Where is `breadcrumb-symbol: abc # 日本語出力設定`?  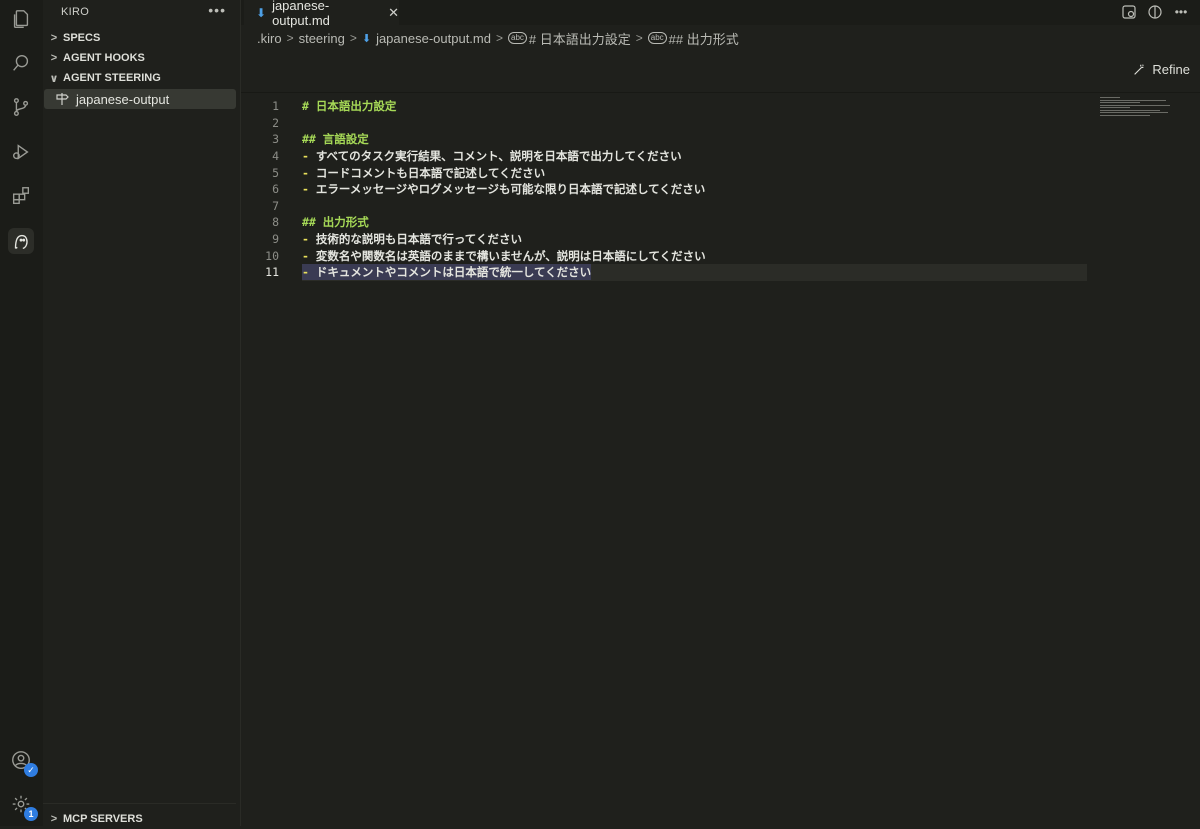
breadcrumb-symbol: abc # 日本語出力設定 is located at coordinates (569, 38).